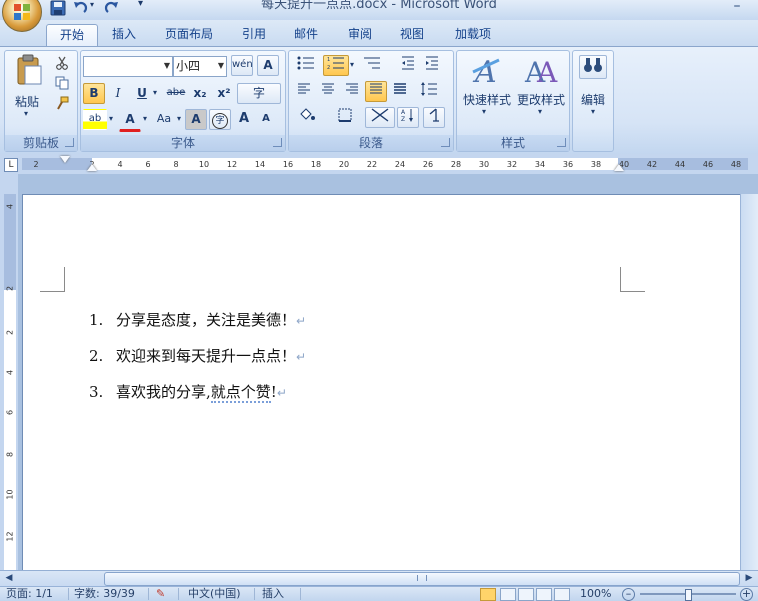 This screenshot has width=758, height=601. What do you see at coordinates (254, 35) in the screenshot?
I see `tab-references: 引用` at bounding box center [254, 35].